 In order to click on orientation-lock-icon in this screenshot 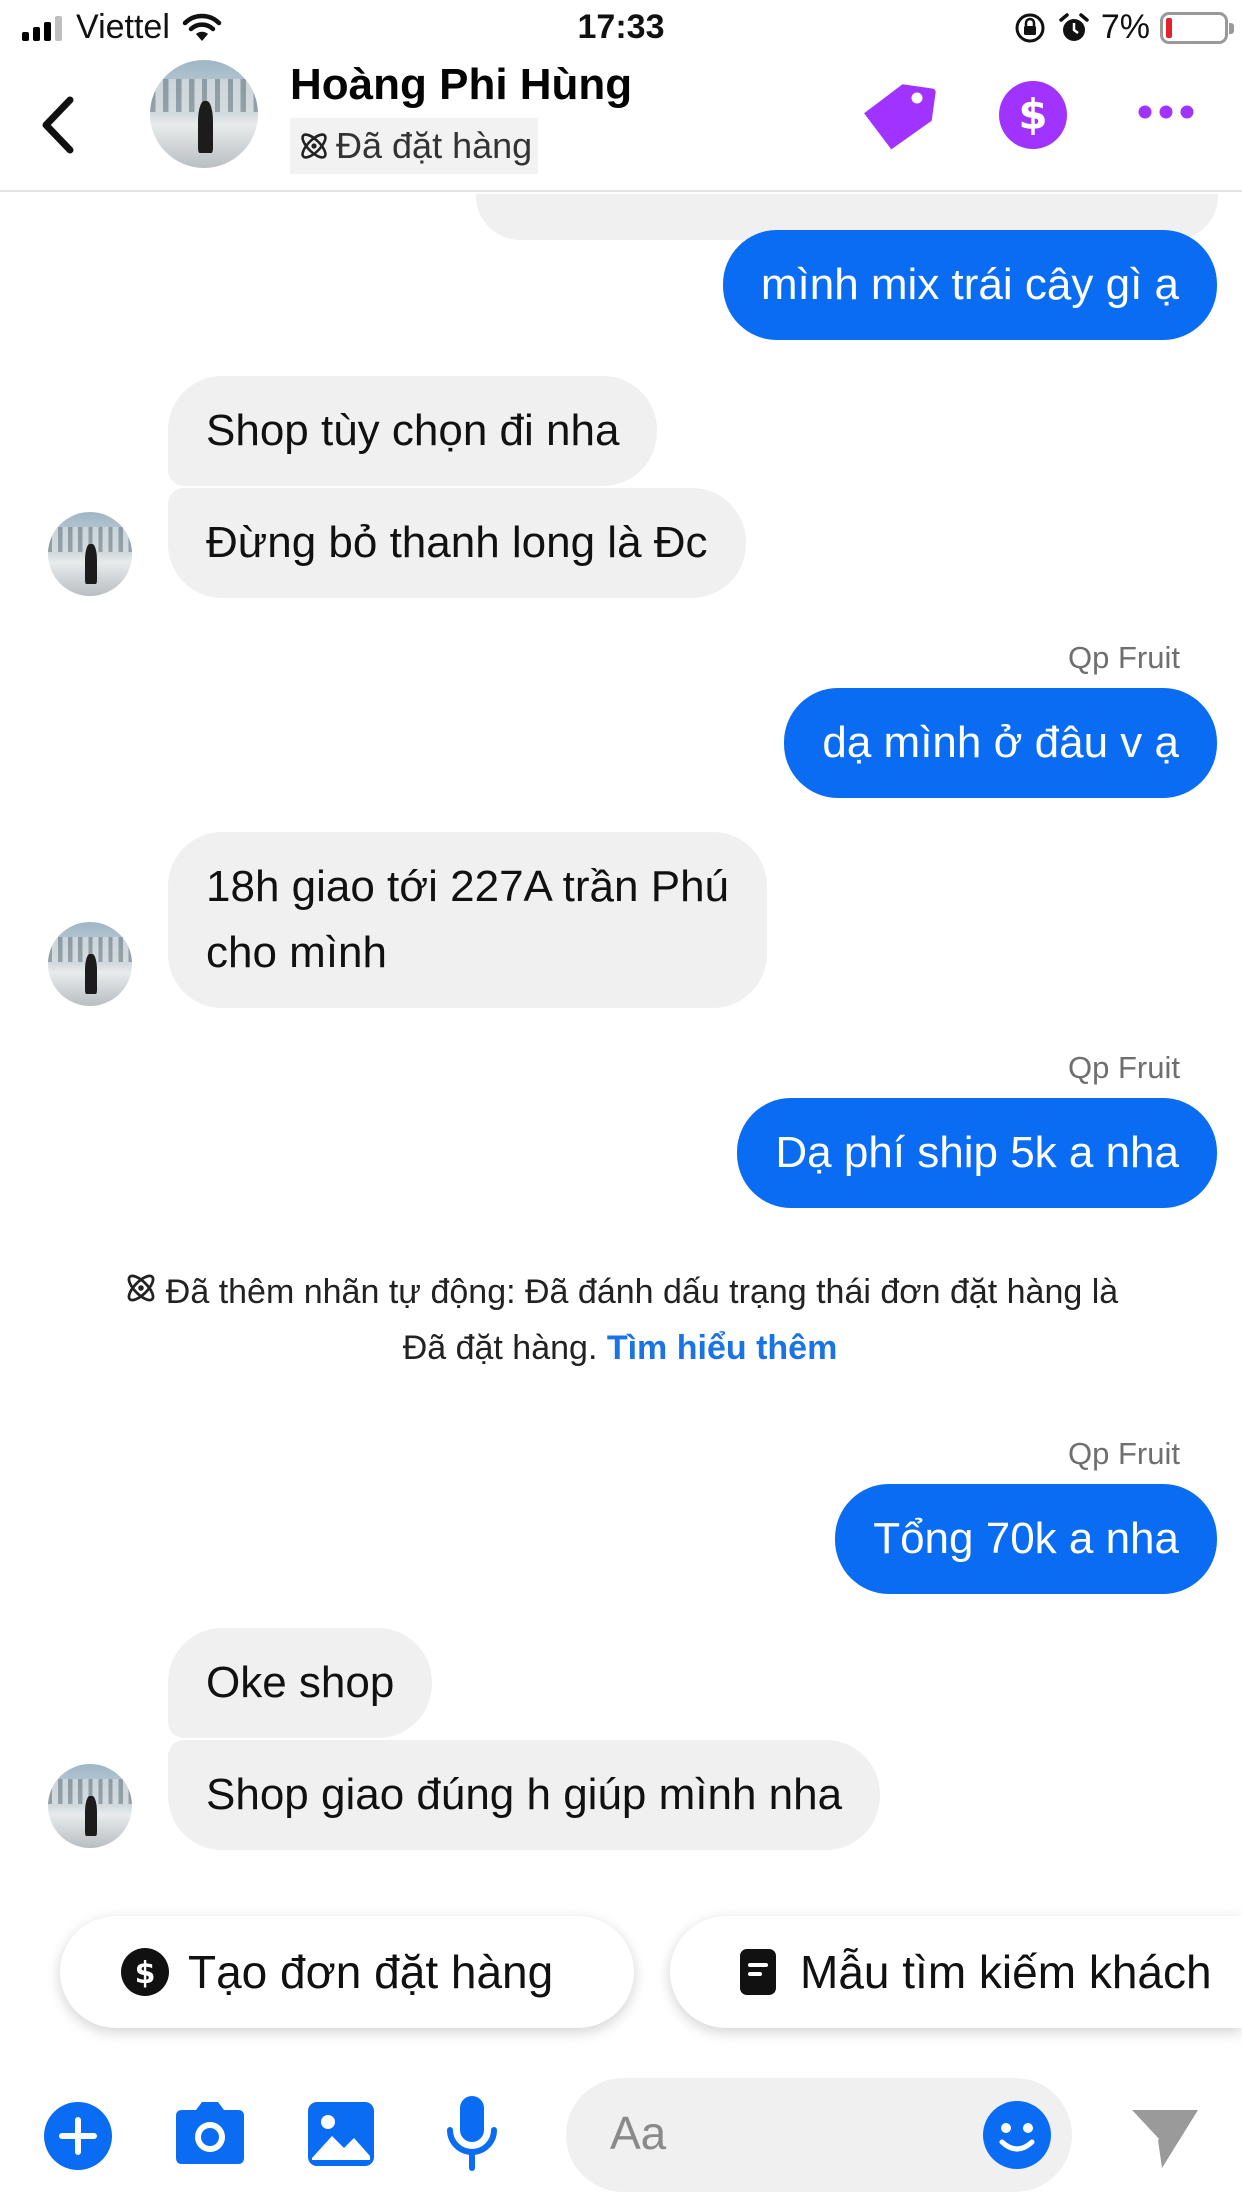, I will do `click(1030, 27)`.